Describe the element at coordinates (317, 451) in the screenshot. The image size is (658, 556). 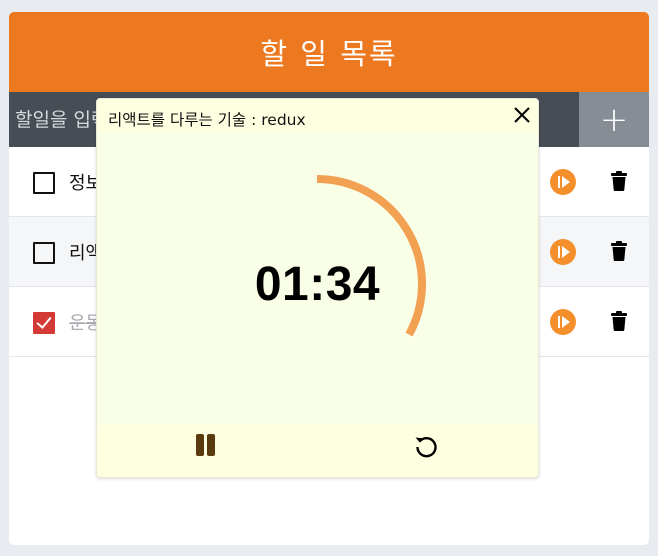
I see `timer-controls` at that location.